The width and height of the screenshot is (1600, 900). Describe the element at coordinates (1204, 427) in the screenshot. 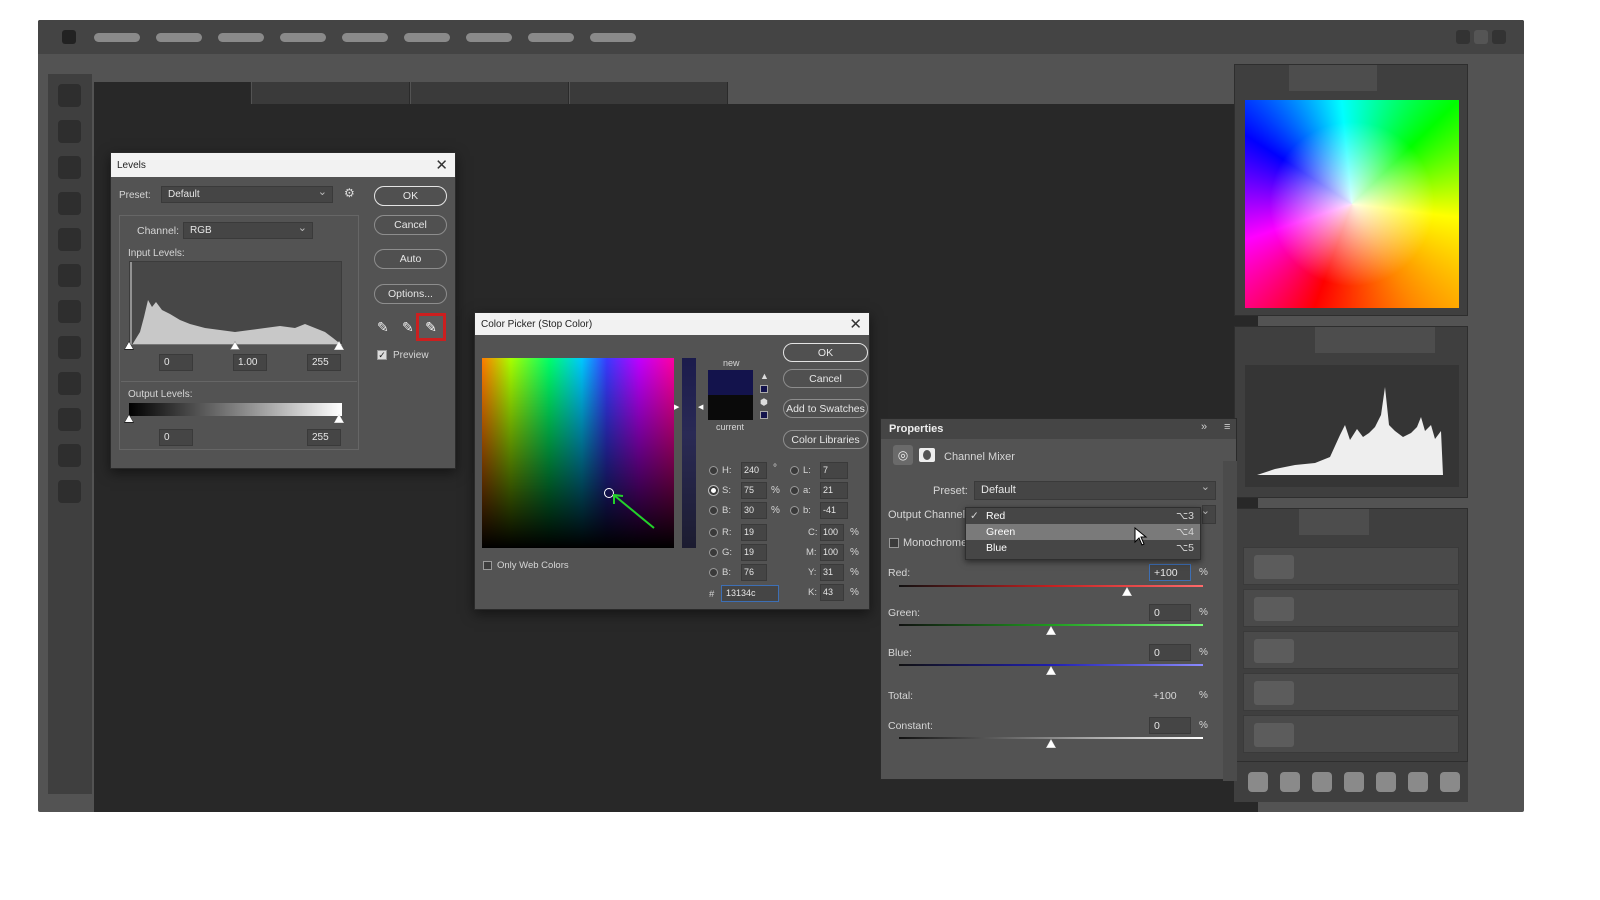

I see `collapse-icon: »` at that location.